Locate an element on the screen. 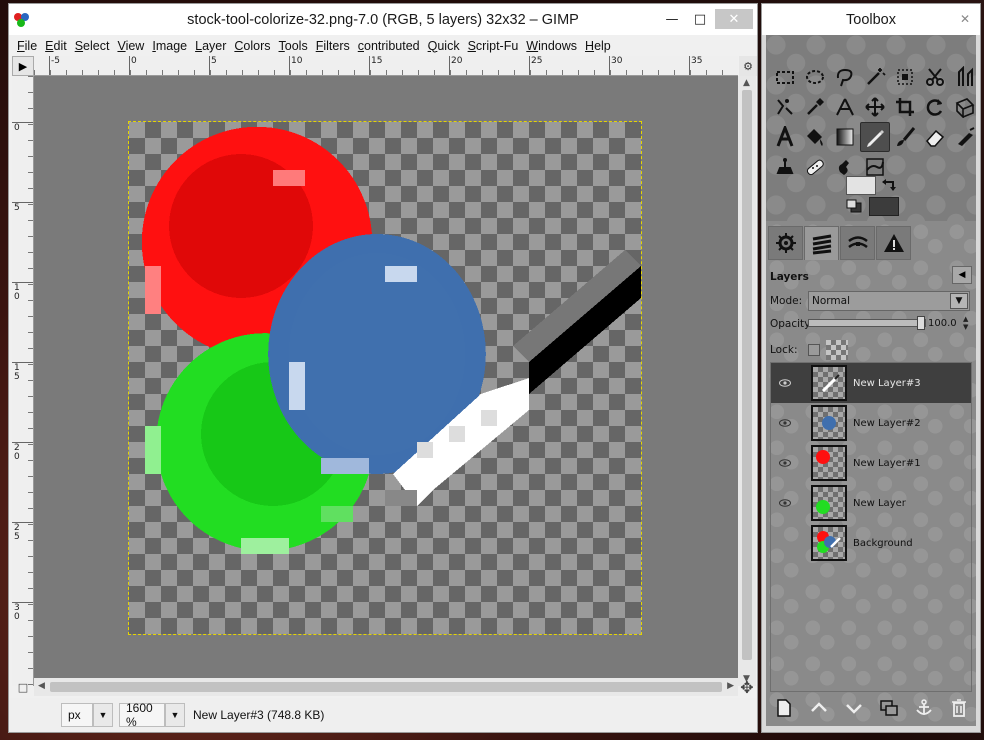 Image resolution: width=984 pixels, height=740 pixels. scroll-right-icon: ▶ is located at coordinates (730, 686).